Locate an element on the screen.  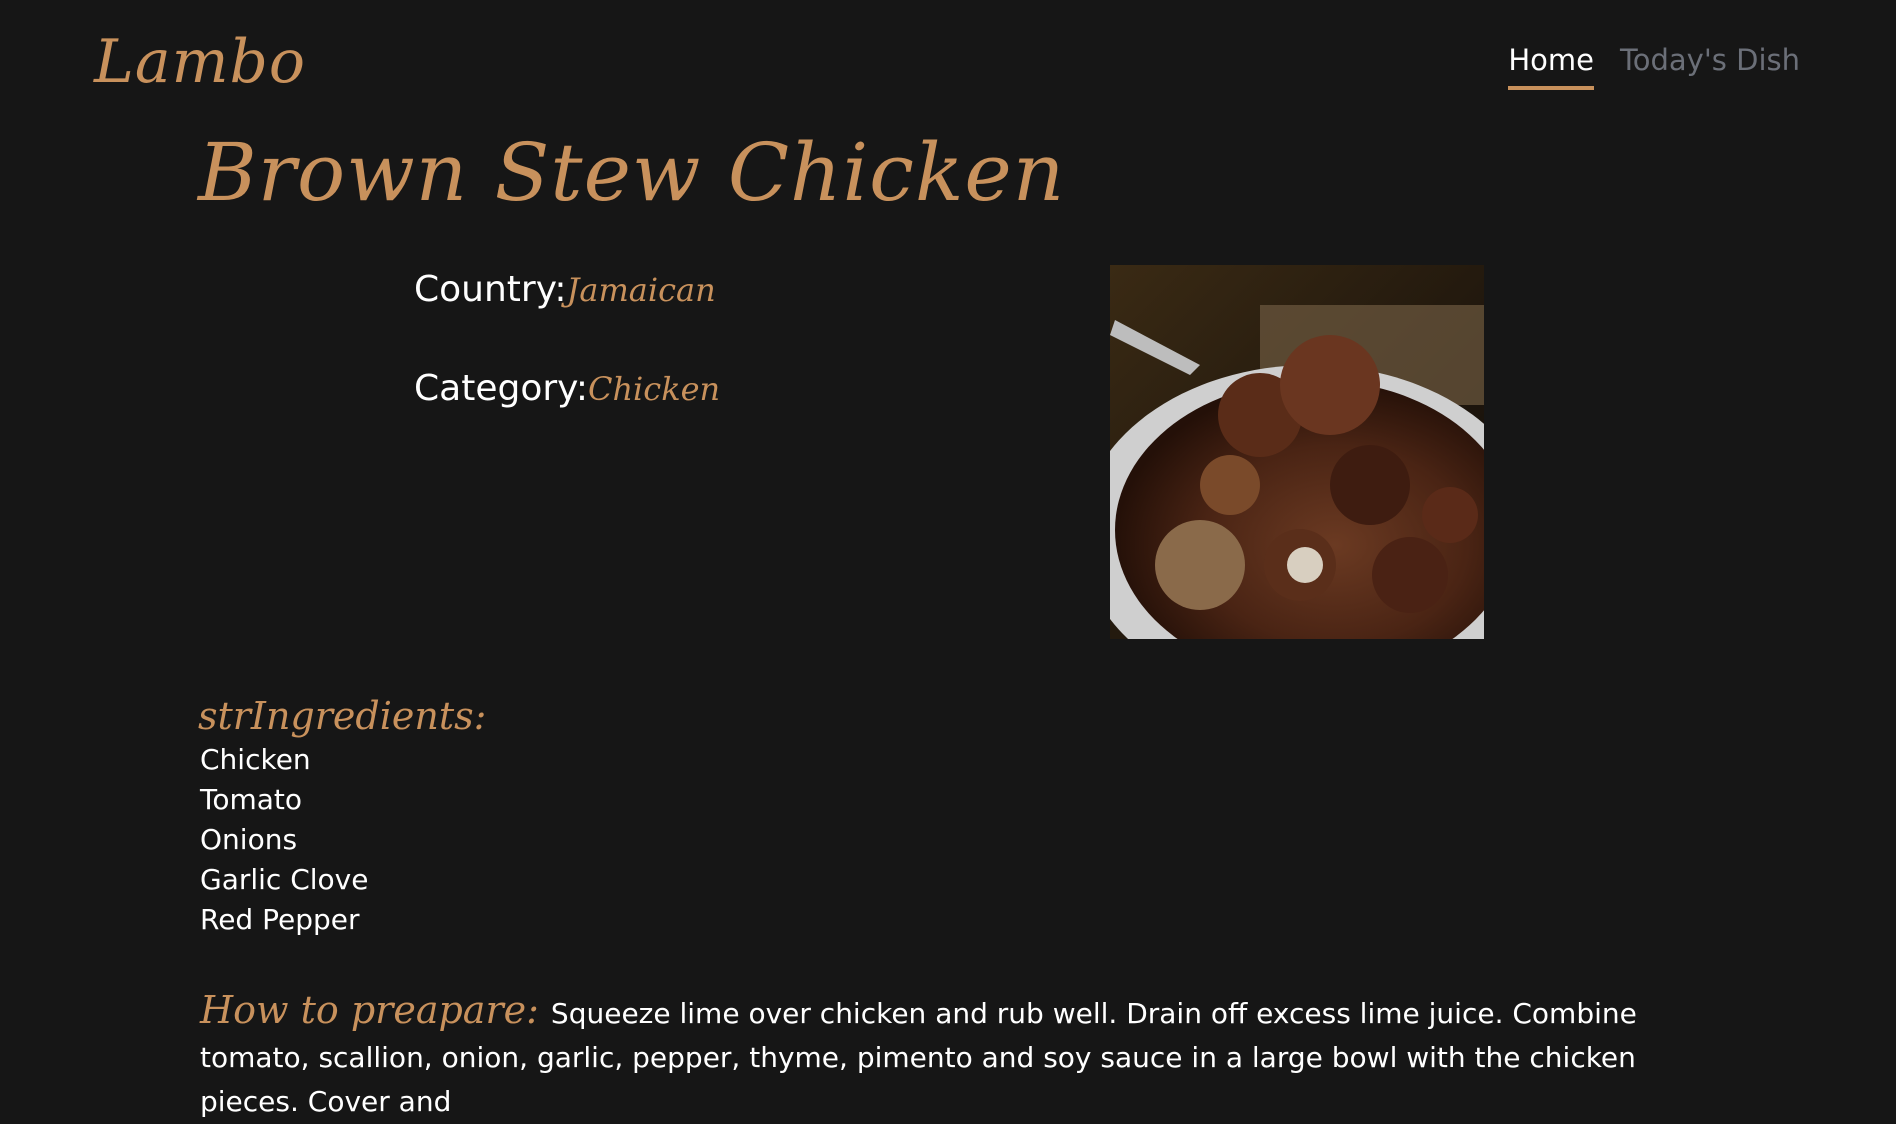
dish-photo-illustration is located at coordinates (1297, 452).